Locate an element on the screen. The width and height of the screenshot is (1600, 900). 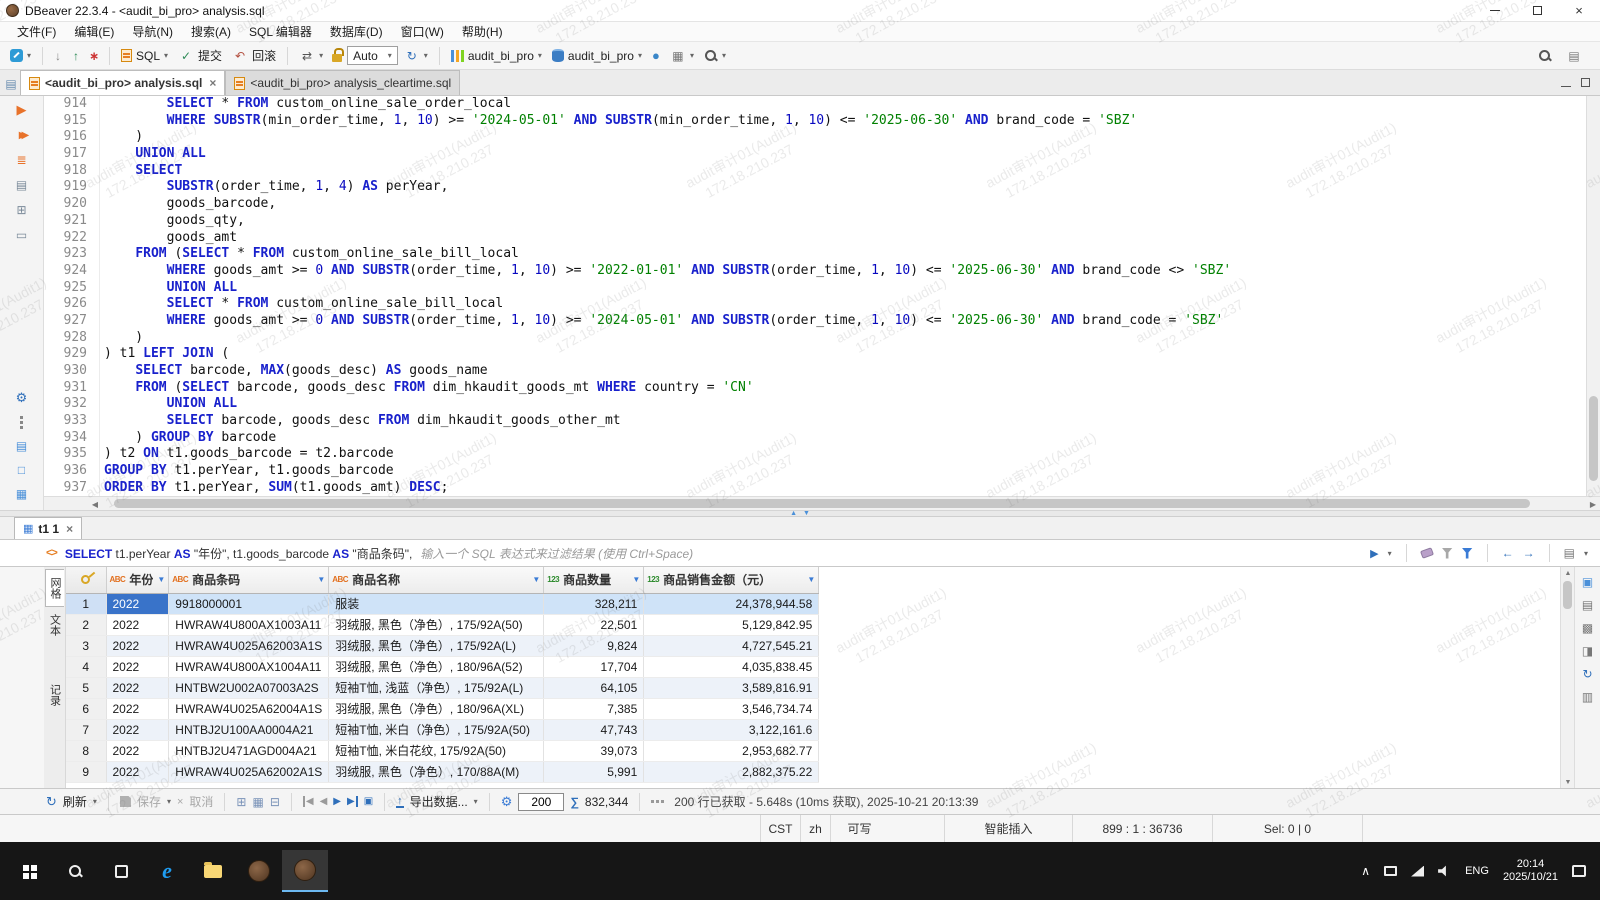
more-icon is located at coordinates (658, 801).